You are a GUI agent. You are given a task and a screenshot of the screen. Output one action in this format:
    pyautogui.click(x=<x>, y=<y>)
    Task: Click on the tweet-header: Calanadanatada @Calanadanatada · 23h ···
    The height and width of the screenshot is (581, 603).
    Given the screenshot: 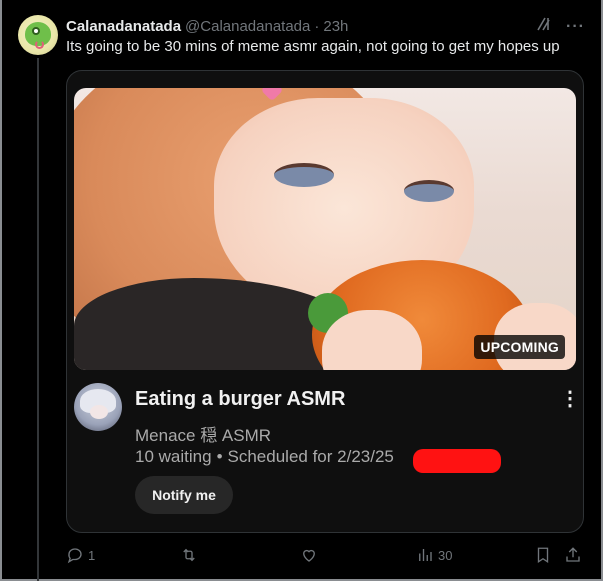 What is the action you would take?
    pyautogui.click(x=325, y=26)
    